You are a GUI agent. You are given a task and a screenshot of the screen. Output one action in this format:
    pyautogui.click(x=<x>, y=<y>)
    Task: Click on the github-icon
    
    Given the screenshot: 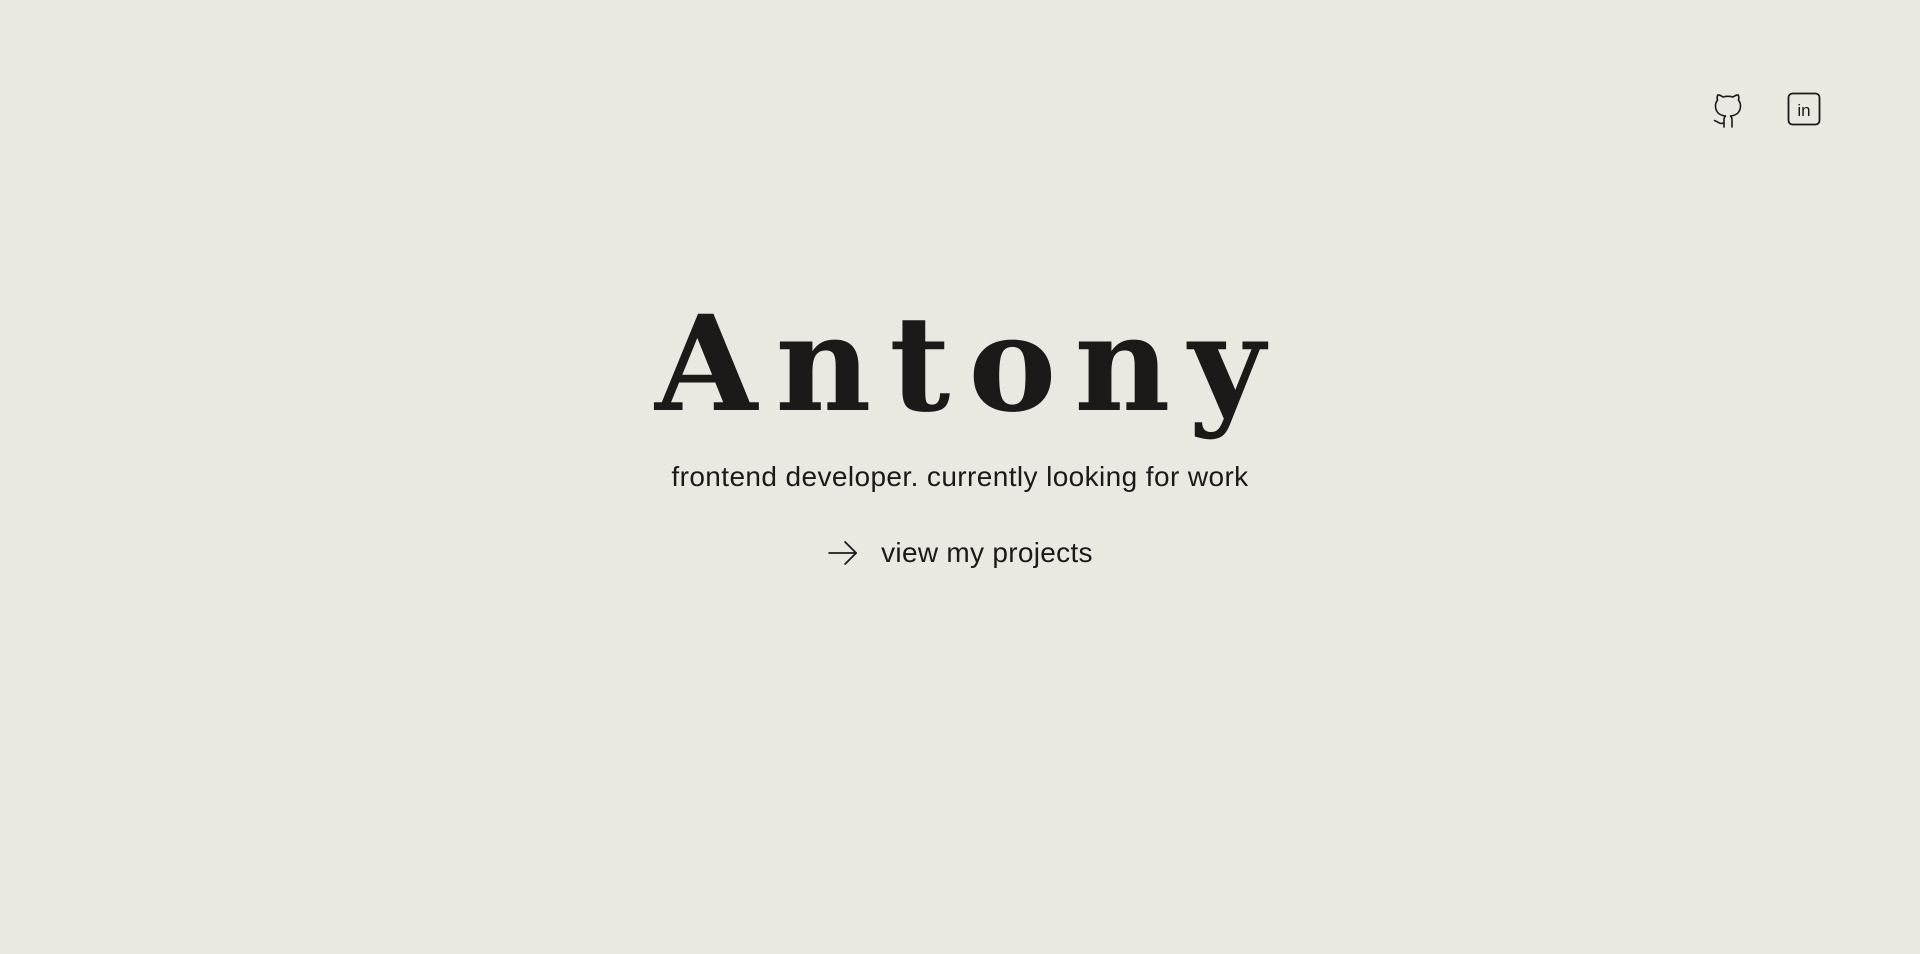 What is the action you would take?
    pyautogui.click(x=1728, y=109)
    